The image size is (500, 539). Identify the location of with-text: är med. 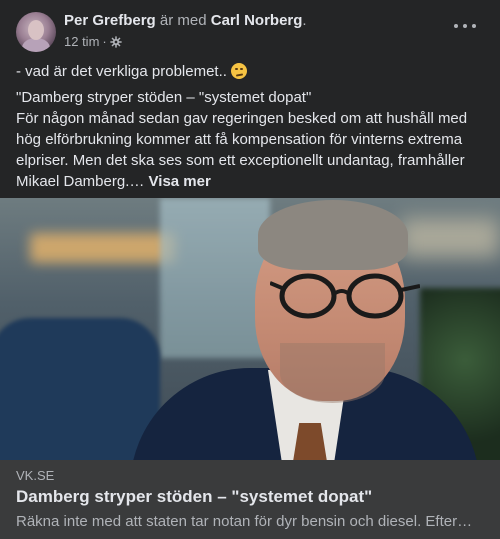
(183, 20).